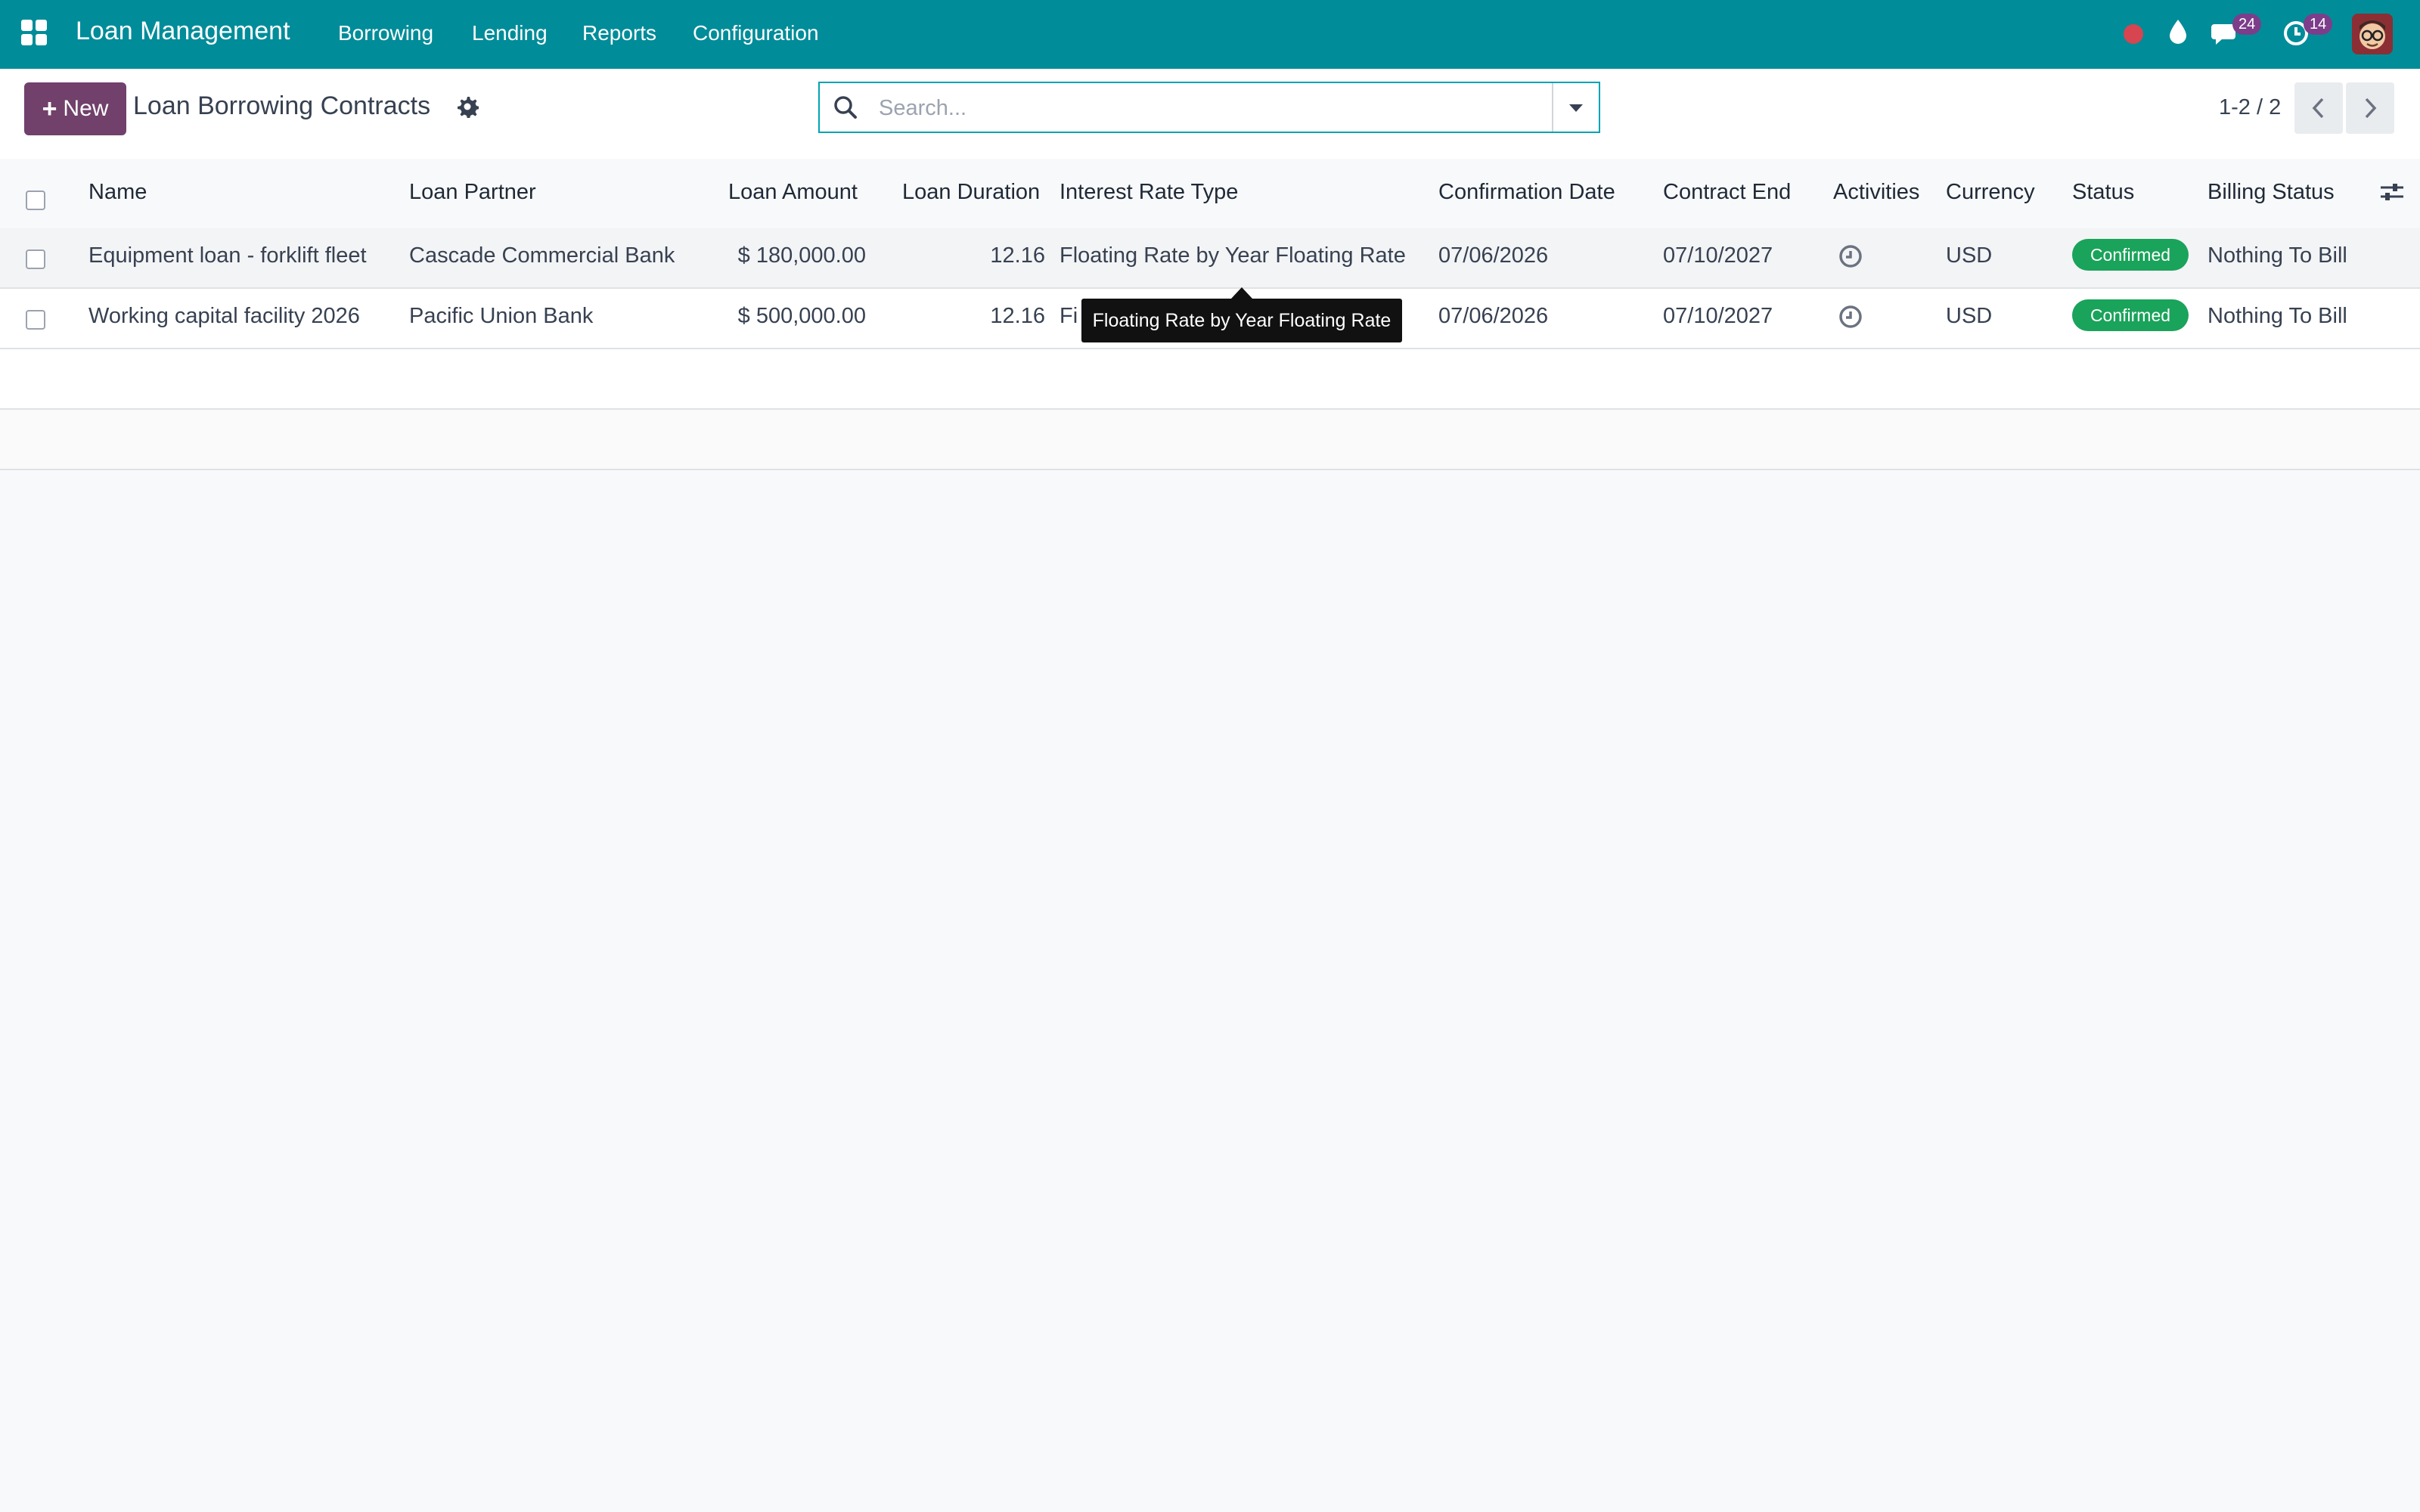  I want to click on pager-value: 1-2 / 2, so click(2250, 107).